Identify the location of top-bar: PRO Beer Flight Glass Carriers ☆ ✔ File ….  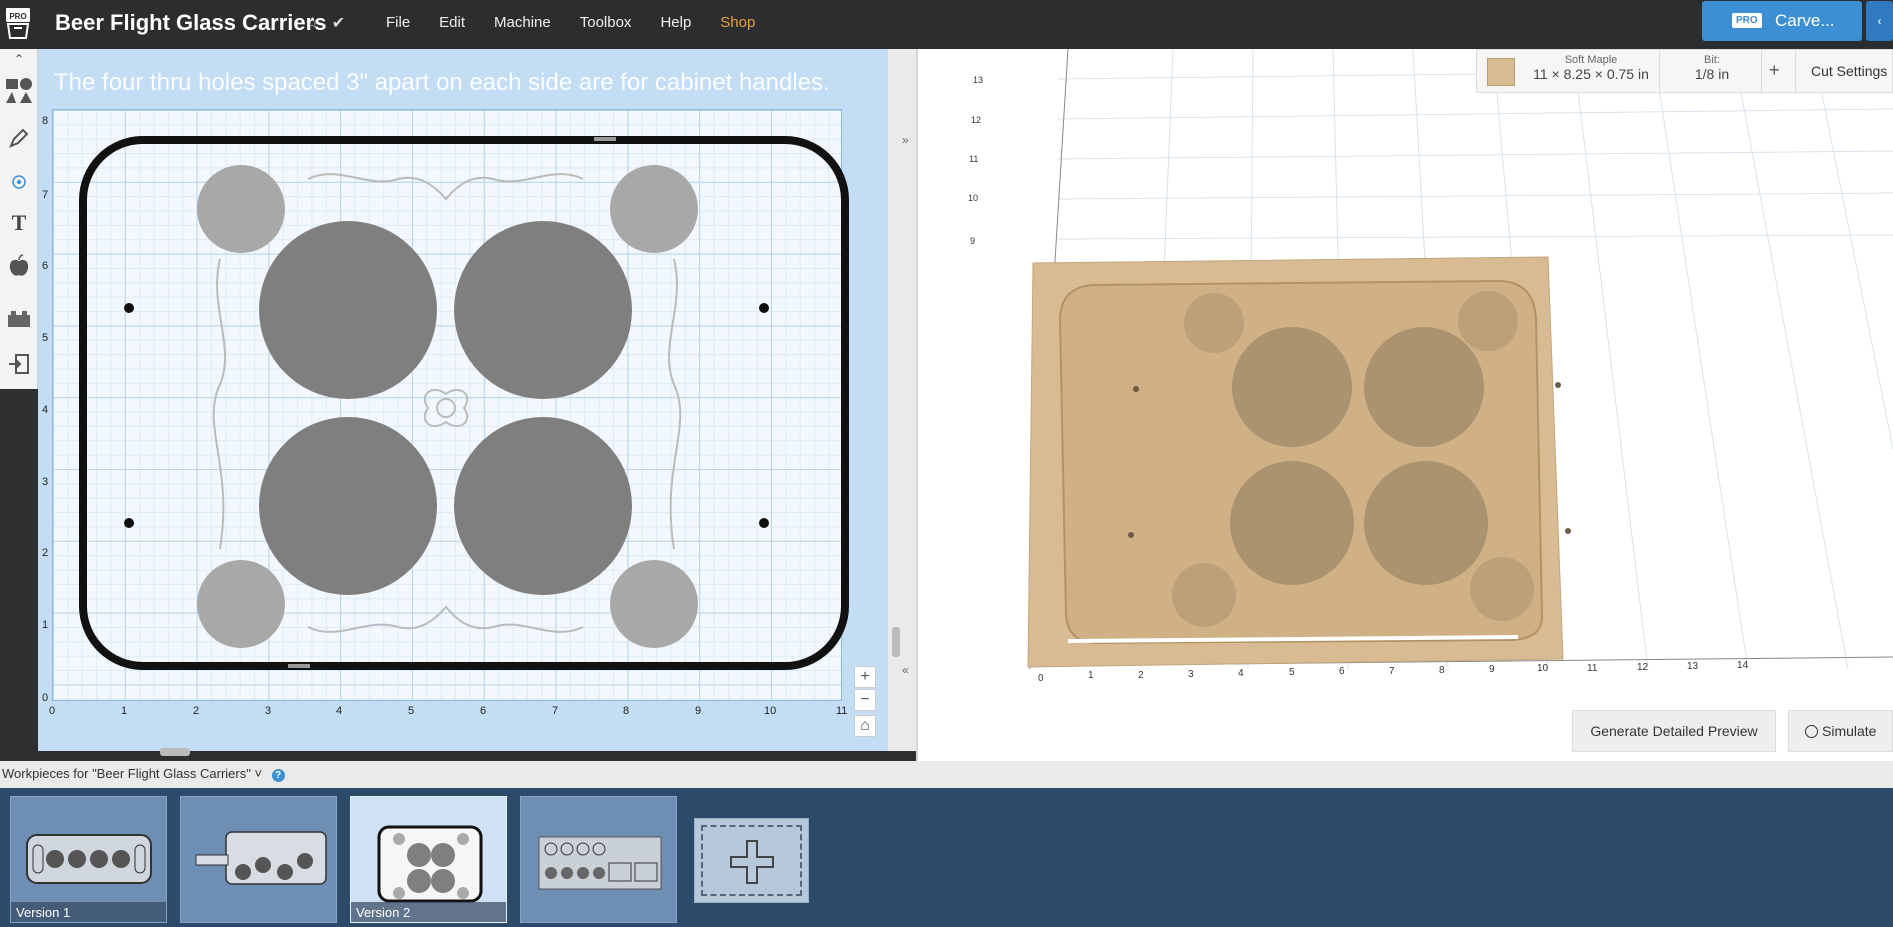
(946, 24).